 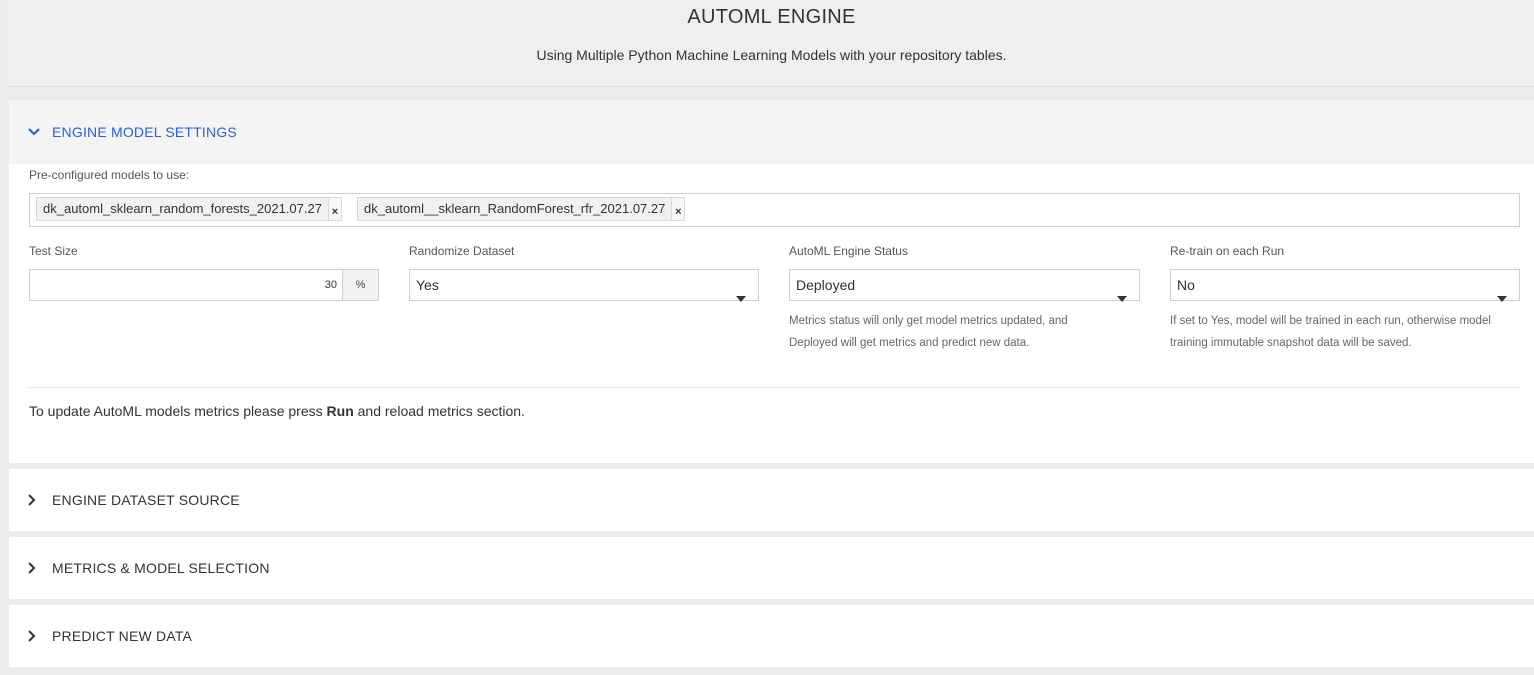 What do you see at coordinates (964, 285) in the screenshot?
I see `status-select: Deployed` at bounding box center [964, 285].